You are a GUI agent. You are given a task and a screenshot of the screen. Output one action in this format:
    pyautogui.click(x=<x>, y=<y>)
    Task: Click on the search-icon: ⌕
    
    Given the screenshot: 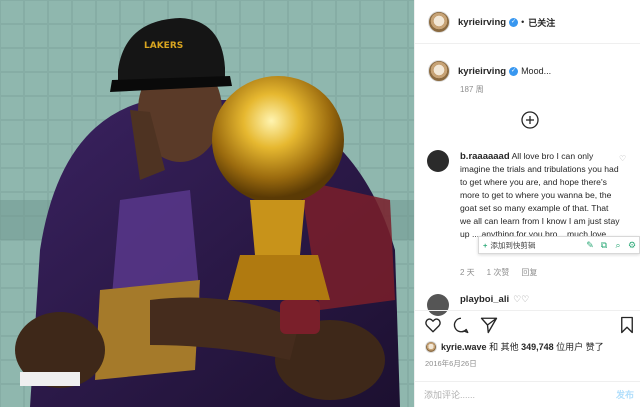 What is the action you would take?
    pyautogui.click(x=618, y=245)
    